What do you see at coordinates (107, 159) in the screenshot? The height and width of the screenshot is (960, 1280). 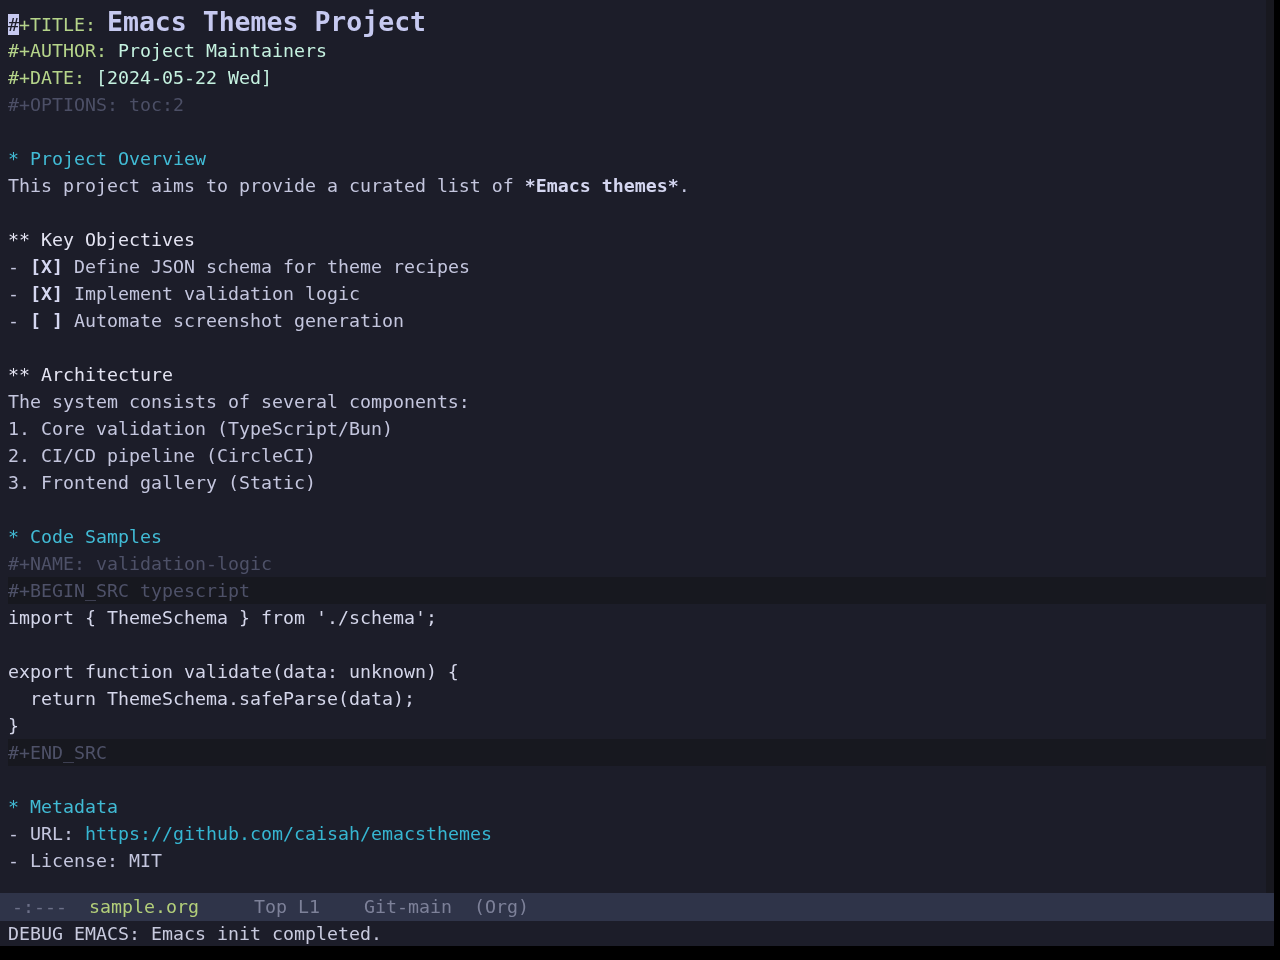 I see `heading: * Project Overview` at bounding box center [107, 159].